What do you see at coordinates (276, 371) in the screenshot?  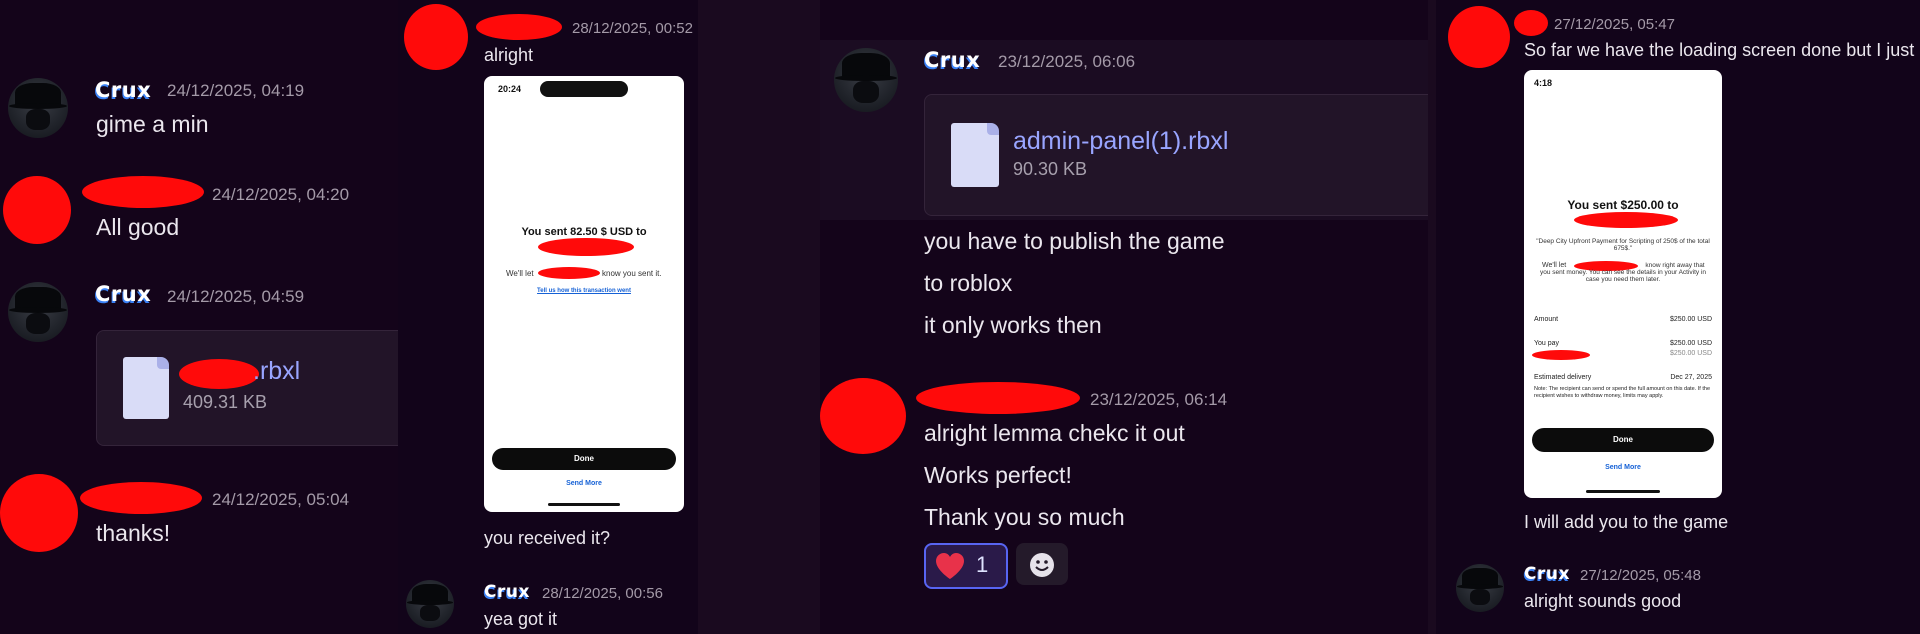 I see `file-name: .rbxl` at bounding box center [276, 371].